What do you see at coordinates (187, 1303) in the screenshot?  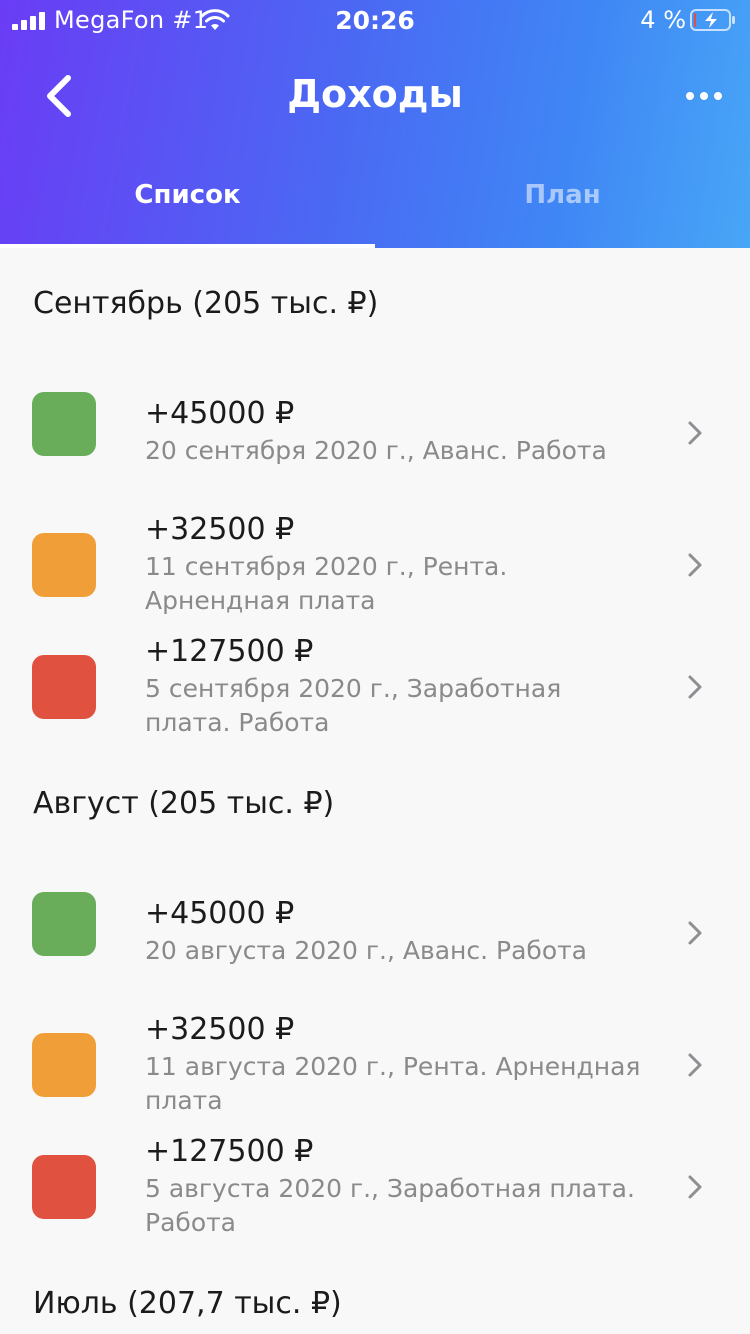 I see `section-title-july: Июль (207,7 тыс. ₽)` at bounding box center [187, 1303].